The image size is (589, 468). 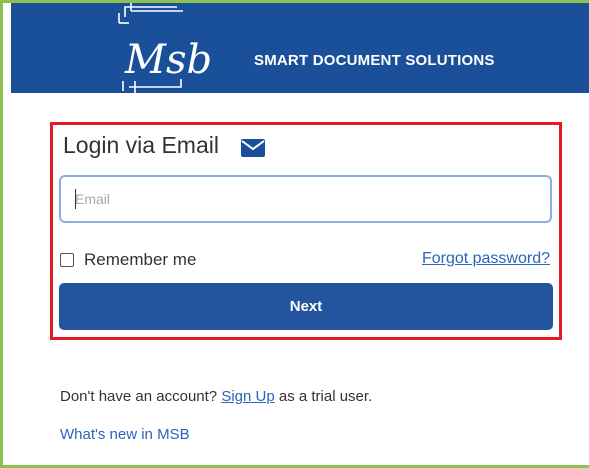 I want to click on sign-up-link: Sign Up, so click(x=247, y=396).